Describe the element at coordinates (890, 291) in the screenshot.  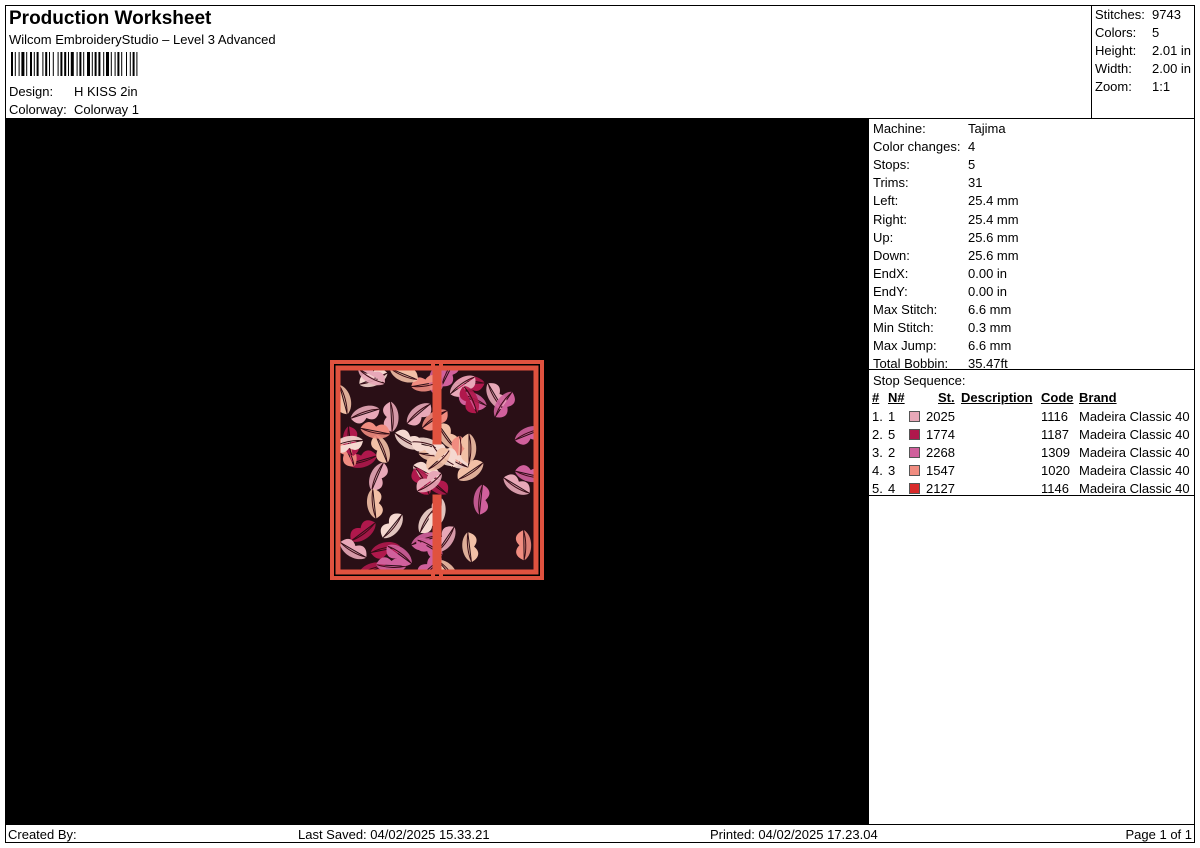
I see `machine-stat-label: EndY:` at that location.